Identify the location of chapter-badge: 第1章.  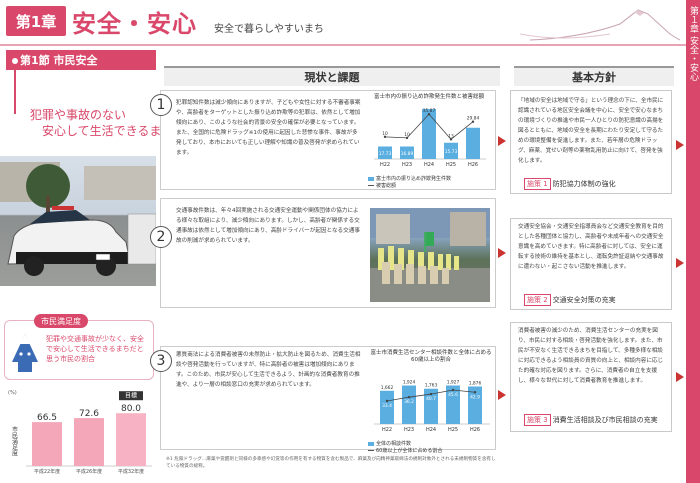
(36, 21).